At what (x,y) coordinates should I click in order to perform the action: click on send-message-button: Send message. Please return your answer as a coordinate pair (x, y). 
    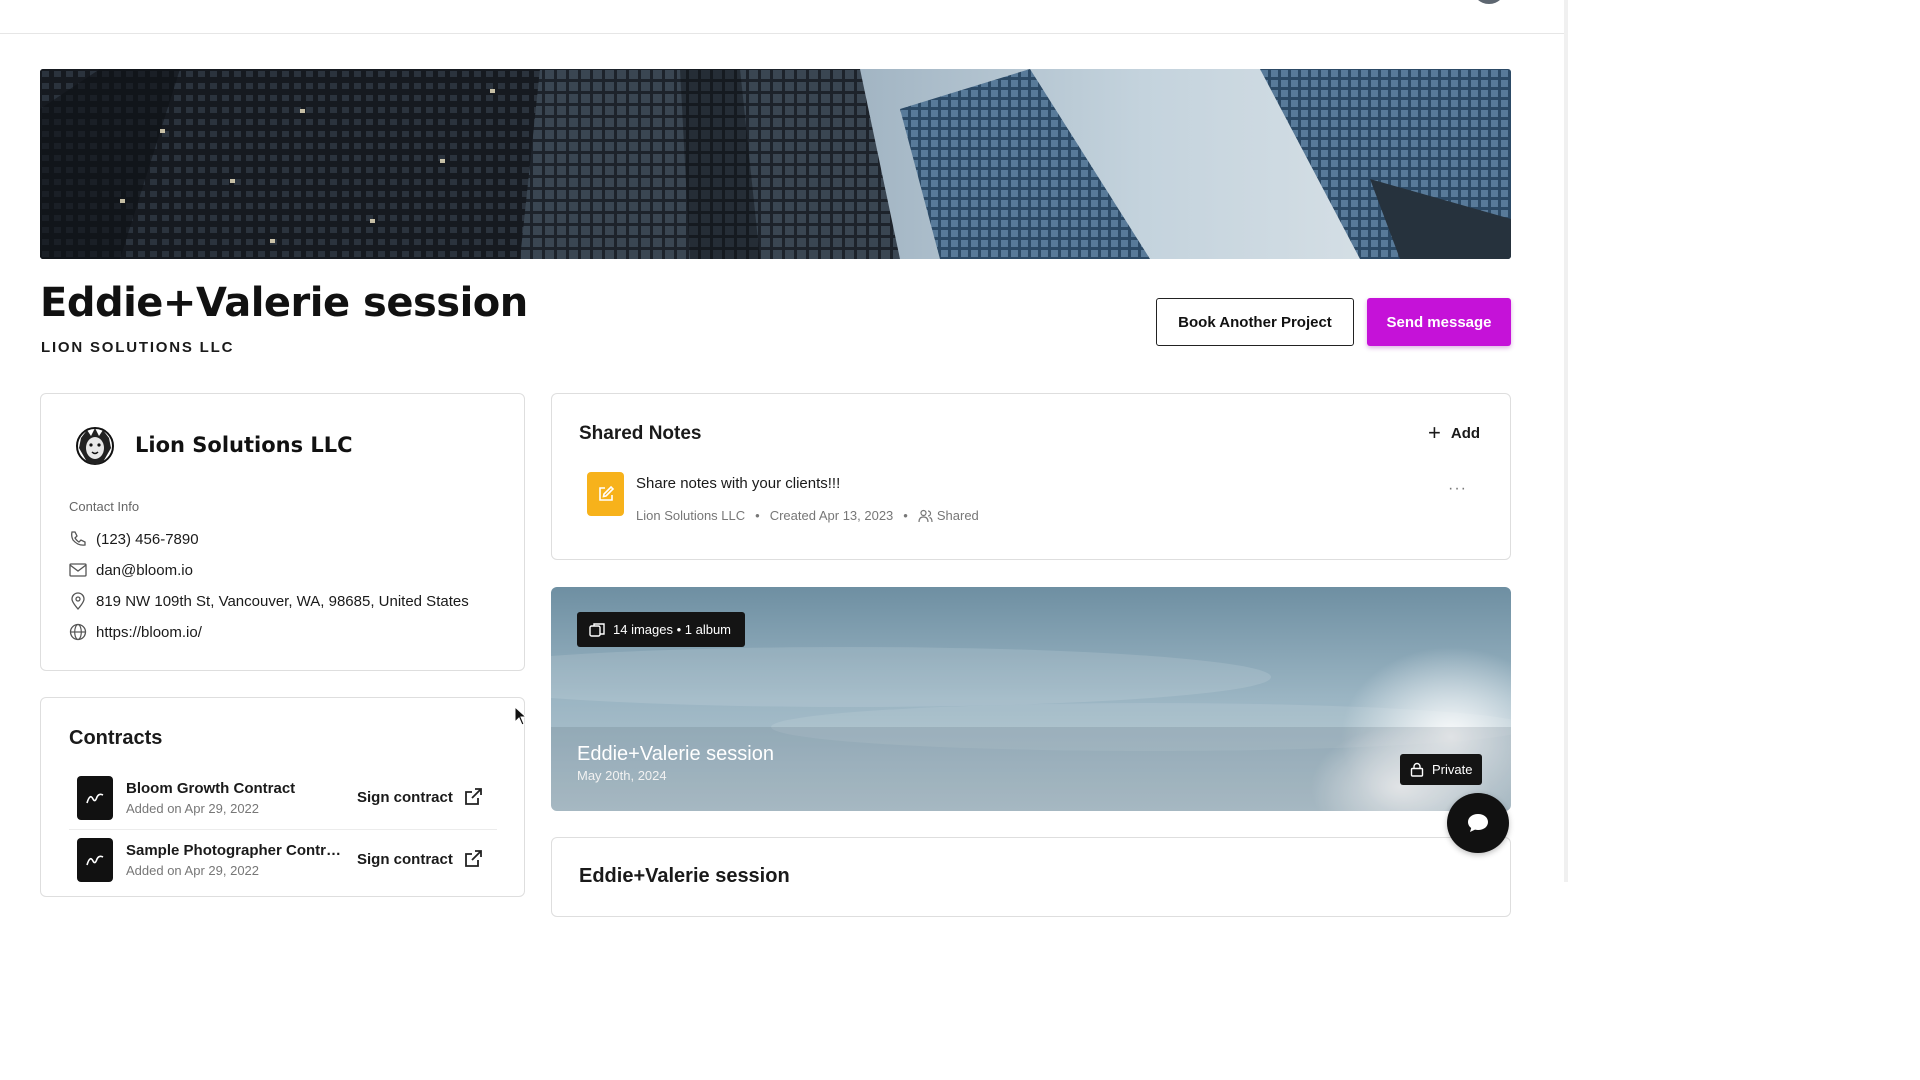
    Looking at the image, I should click on (1439, 322).